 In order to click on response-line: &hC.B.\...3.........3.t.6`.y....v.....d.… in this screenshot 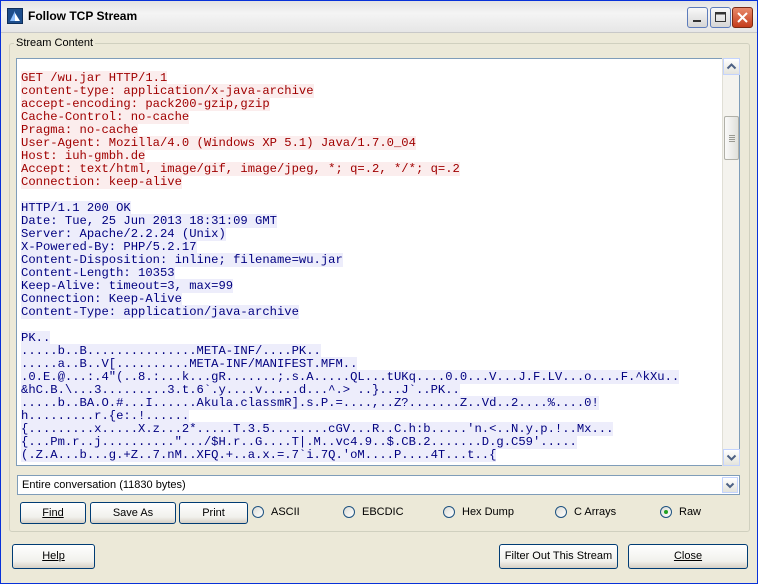, I will do `click(240, 390)`.